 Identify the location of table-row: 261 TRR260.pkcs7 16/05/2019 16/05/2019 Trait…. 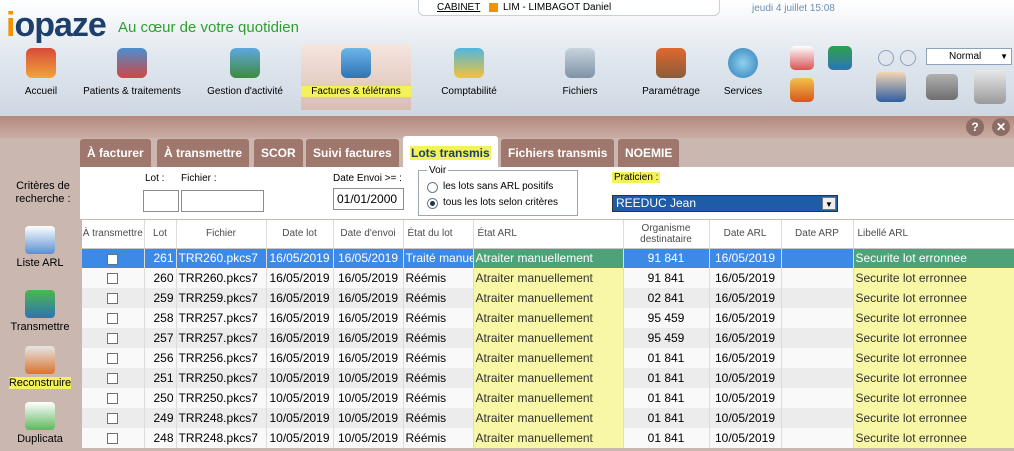
(548, 258).